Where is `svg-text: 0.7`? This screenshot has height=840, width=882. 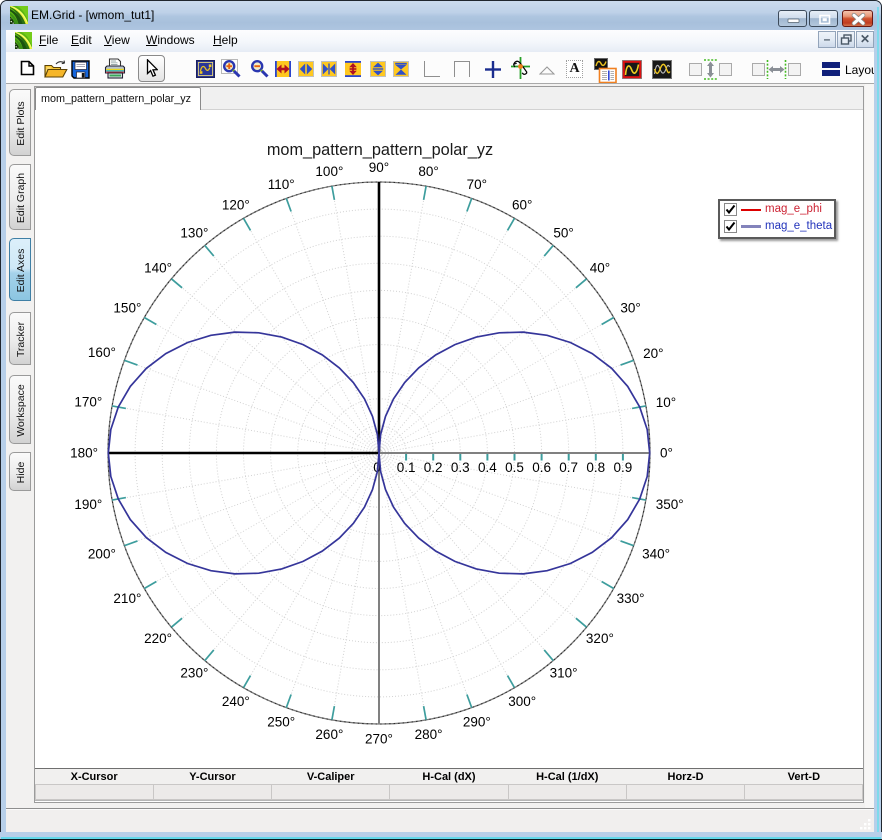 svg-text: 0.7 is located at coordinates (568, 467).